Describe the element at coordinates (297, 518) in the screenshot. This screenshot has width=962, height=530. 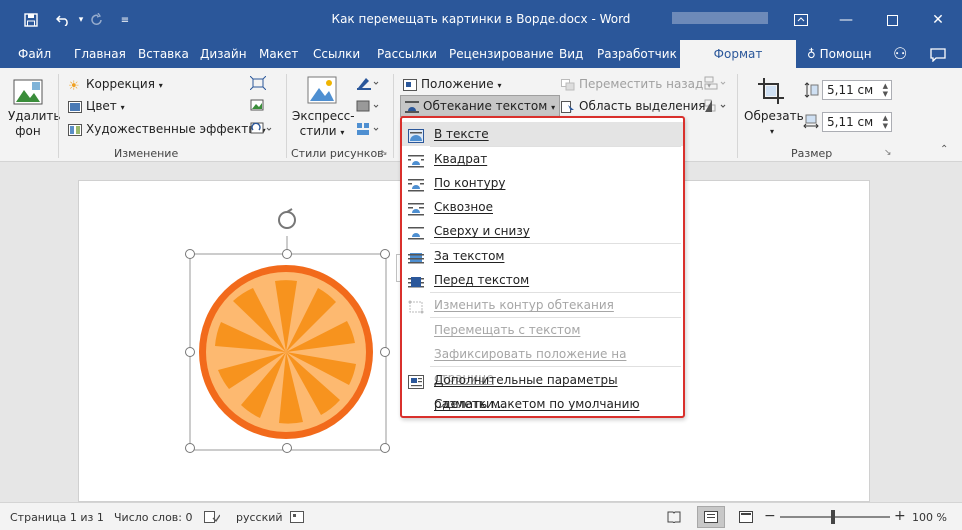
I see `macro-recording-icon` at that location.